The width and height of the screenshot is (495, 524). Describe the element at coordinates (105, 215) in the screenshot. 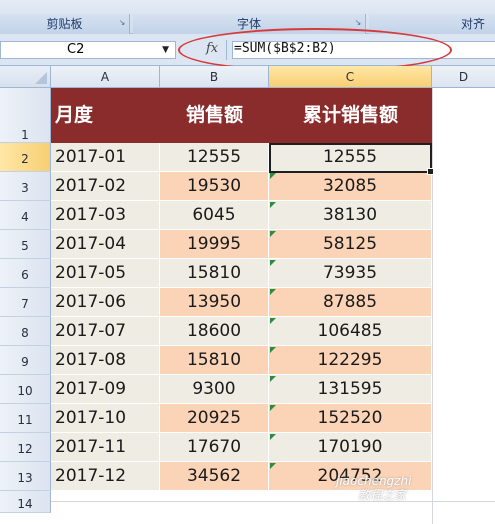

I see `cell-month: 2017-03` at that location.